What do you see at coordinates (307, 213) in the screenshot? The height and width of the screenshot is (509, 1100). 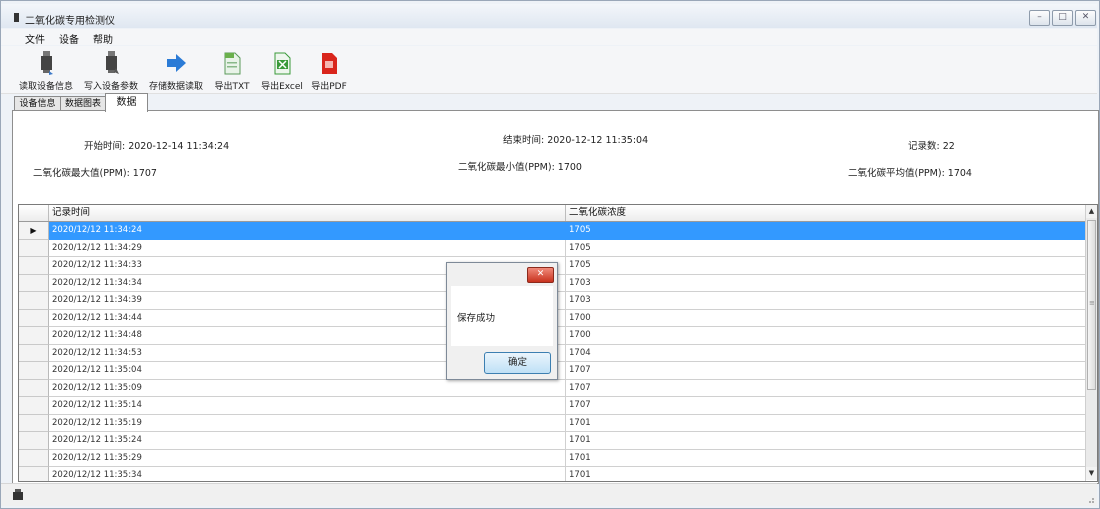 I see `column-header-time: 记录时间` at bounding box center [307, 213].